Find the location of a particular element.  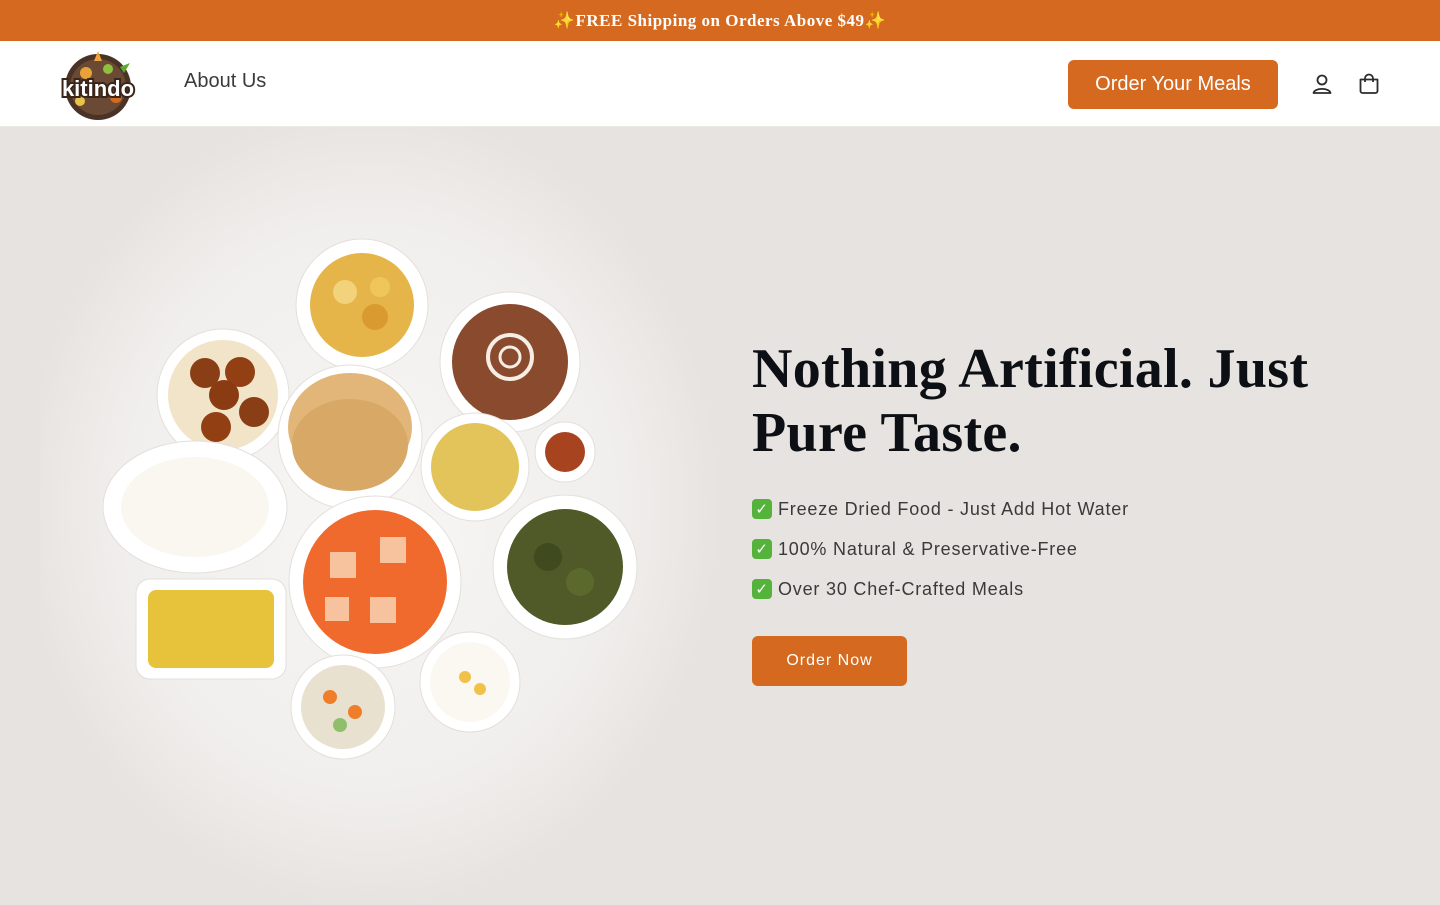

feature-text: Freeze Dried Food - Just Add Hot Water is located at coordinates (953, 508).